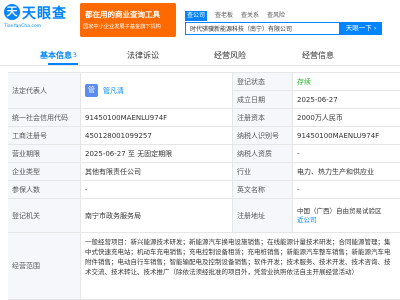  Describe the element at coordinates (23, 26) in the screenshot. I see `logo-subtitle: TianYanCha.com` at that location.